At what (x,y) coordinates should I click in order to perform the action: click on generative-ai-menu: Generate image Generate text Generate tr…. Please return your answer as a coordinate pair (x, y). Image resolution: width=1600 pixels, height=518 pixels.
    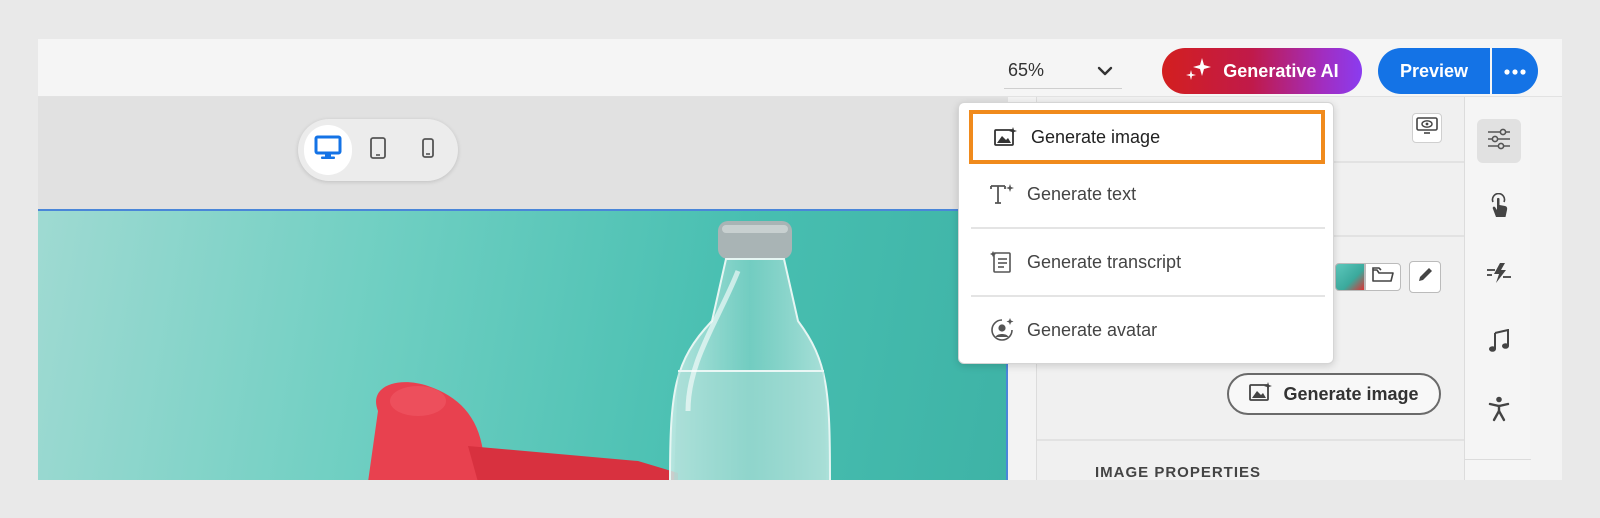
    Looking at the image, I should click on (1146, 233).